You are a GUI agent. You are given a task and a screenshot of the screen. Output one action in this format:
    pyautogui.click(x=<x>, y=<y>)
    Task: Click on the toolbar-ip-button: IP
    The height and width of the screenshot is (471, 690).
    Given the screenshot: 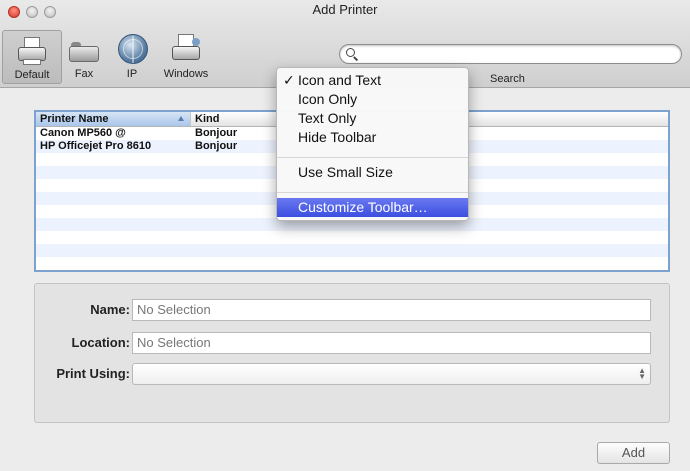 What is the action you would take?
    pyautogui.click(x=132, y=57)
    